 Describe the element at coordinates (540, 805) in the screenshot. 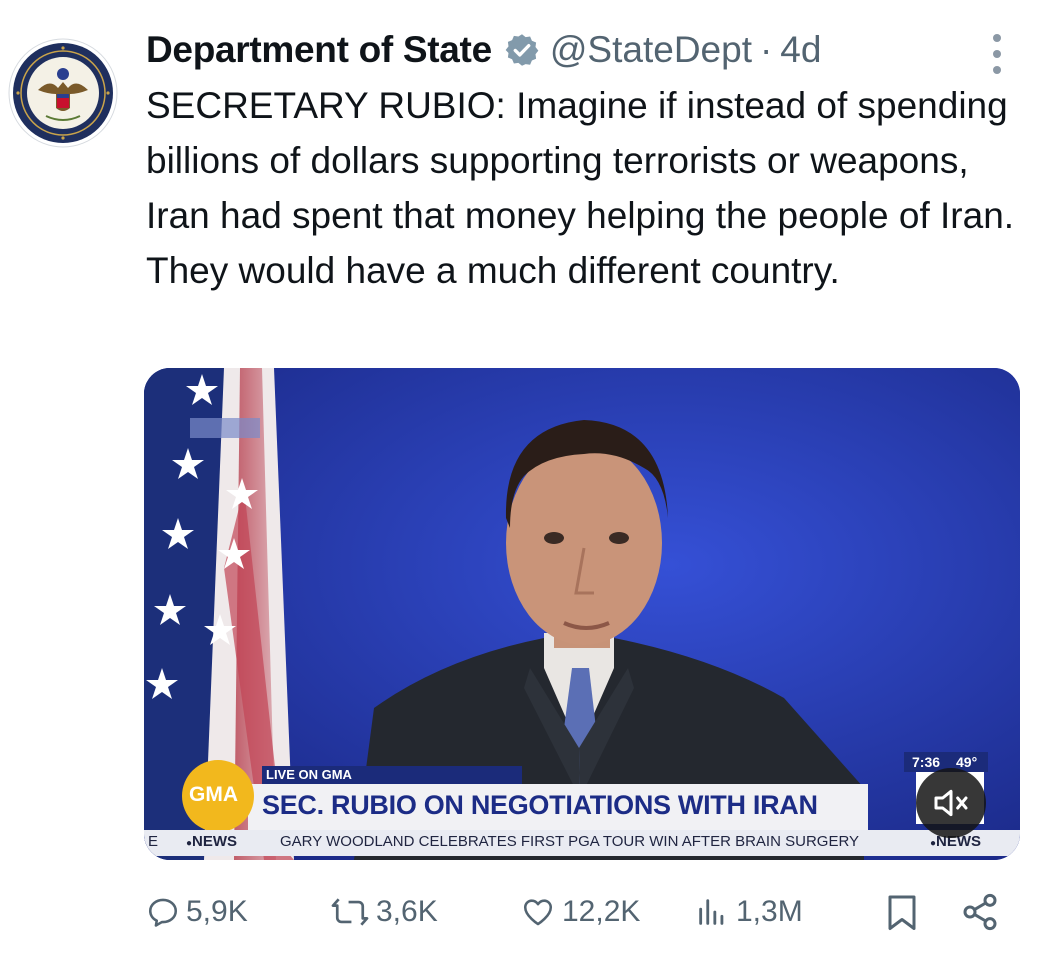

I see `video-headline: SEC. RUBIO ON NEGOTIATIONS WITH IRAN` at that location.